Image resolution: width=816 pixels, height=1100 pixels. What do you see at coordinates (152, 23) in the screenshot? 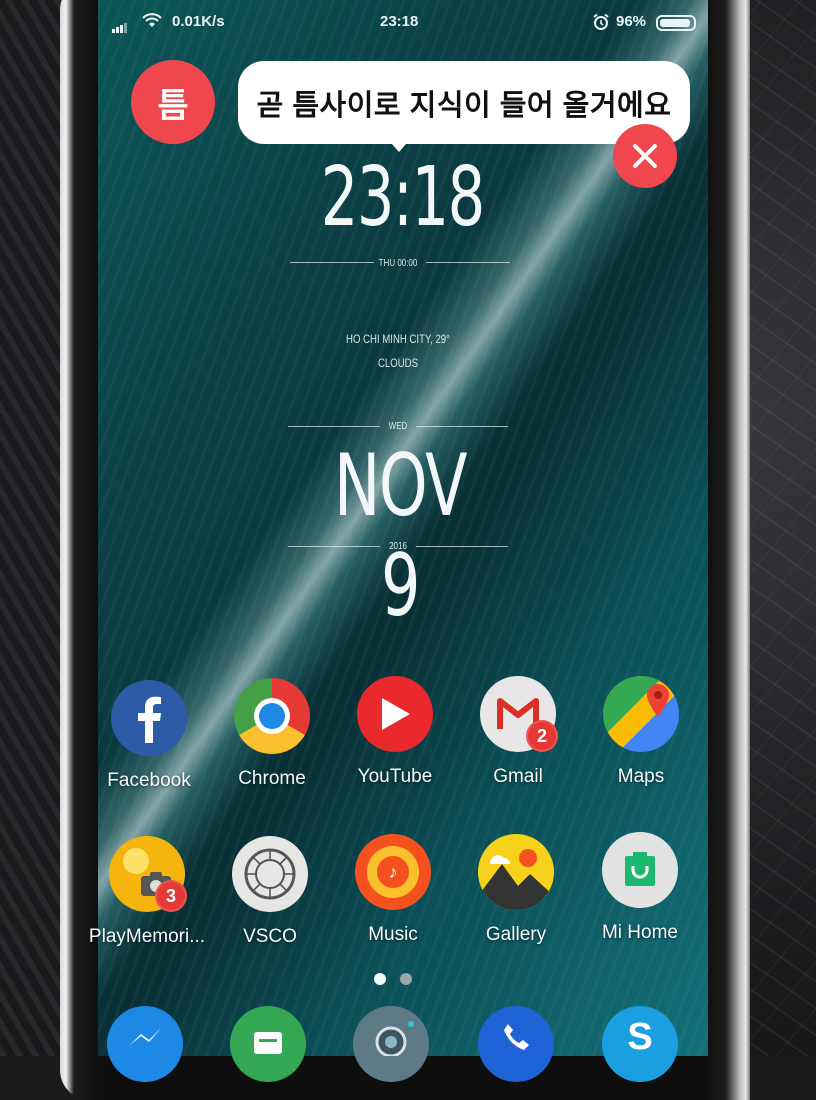
I see `wifi-icon` at bounding box center [152, 23].